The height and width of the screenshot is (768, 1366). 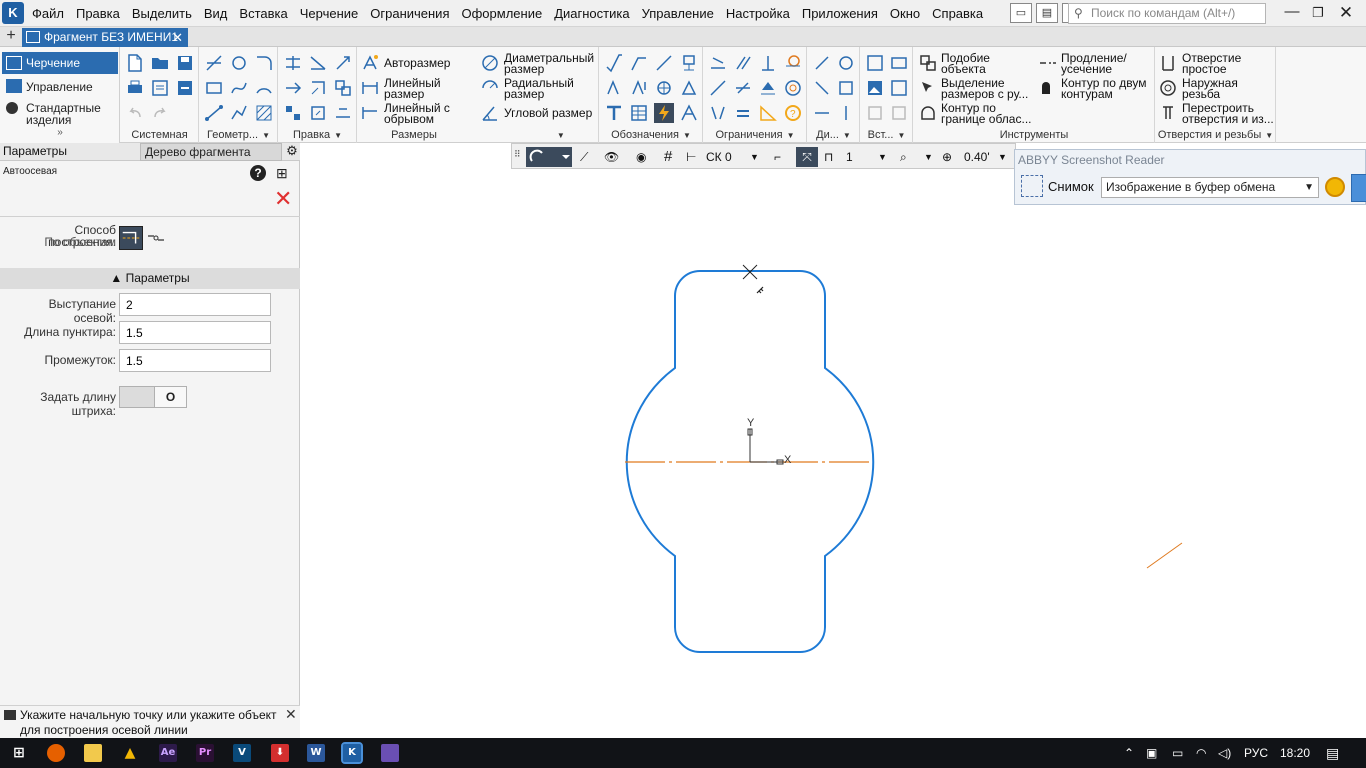 I want to click on roughness-icon, so click(x=614, y=63).